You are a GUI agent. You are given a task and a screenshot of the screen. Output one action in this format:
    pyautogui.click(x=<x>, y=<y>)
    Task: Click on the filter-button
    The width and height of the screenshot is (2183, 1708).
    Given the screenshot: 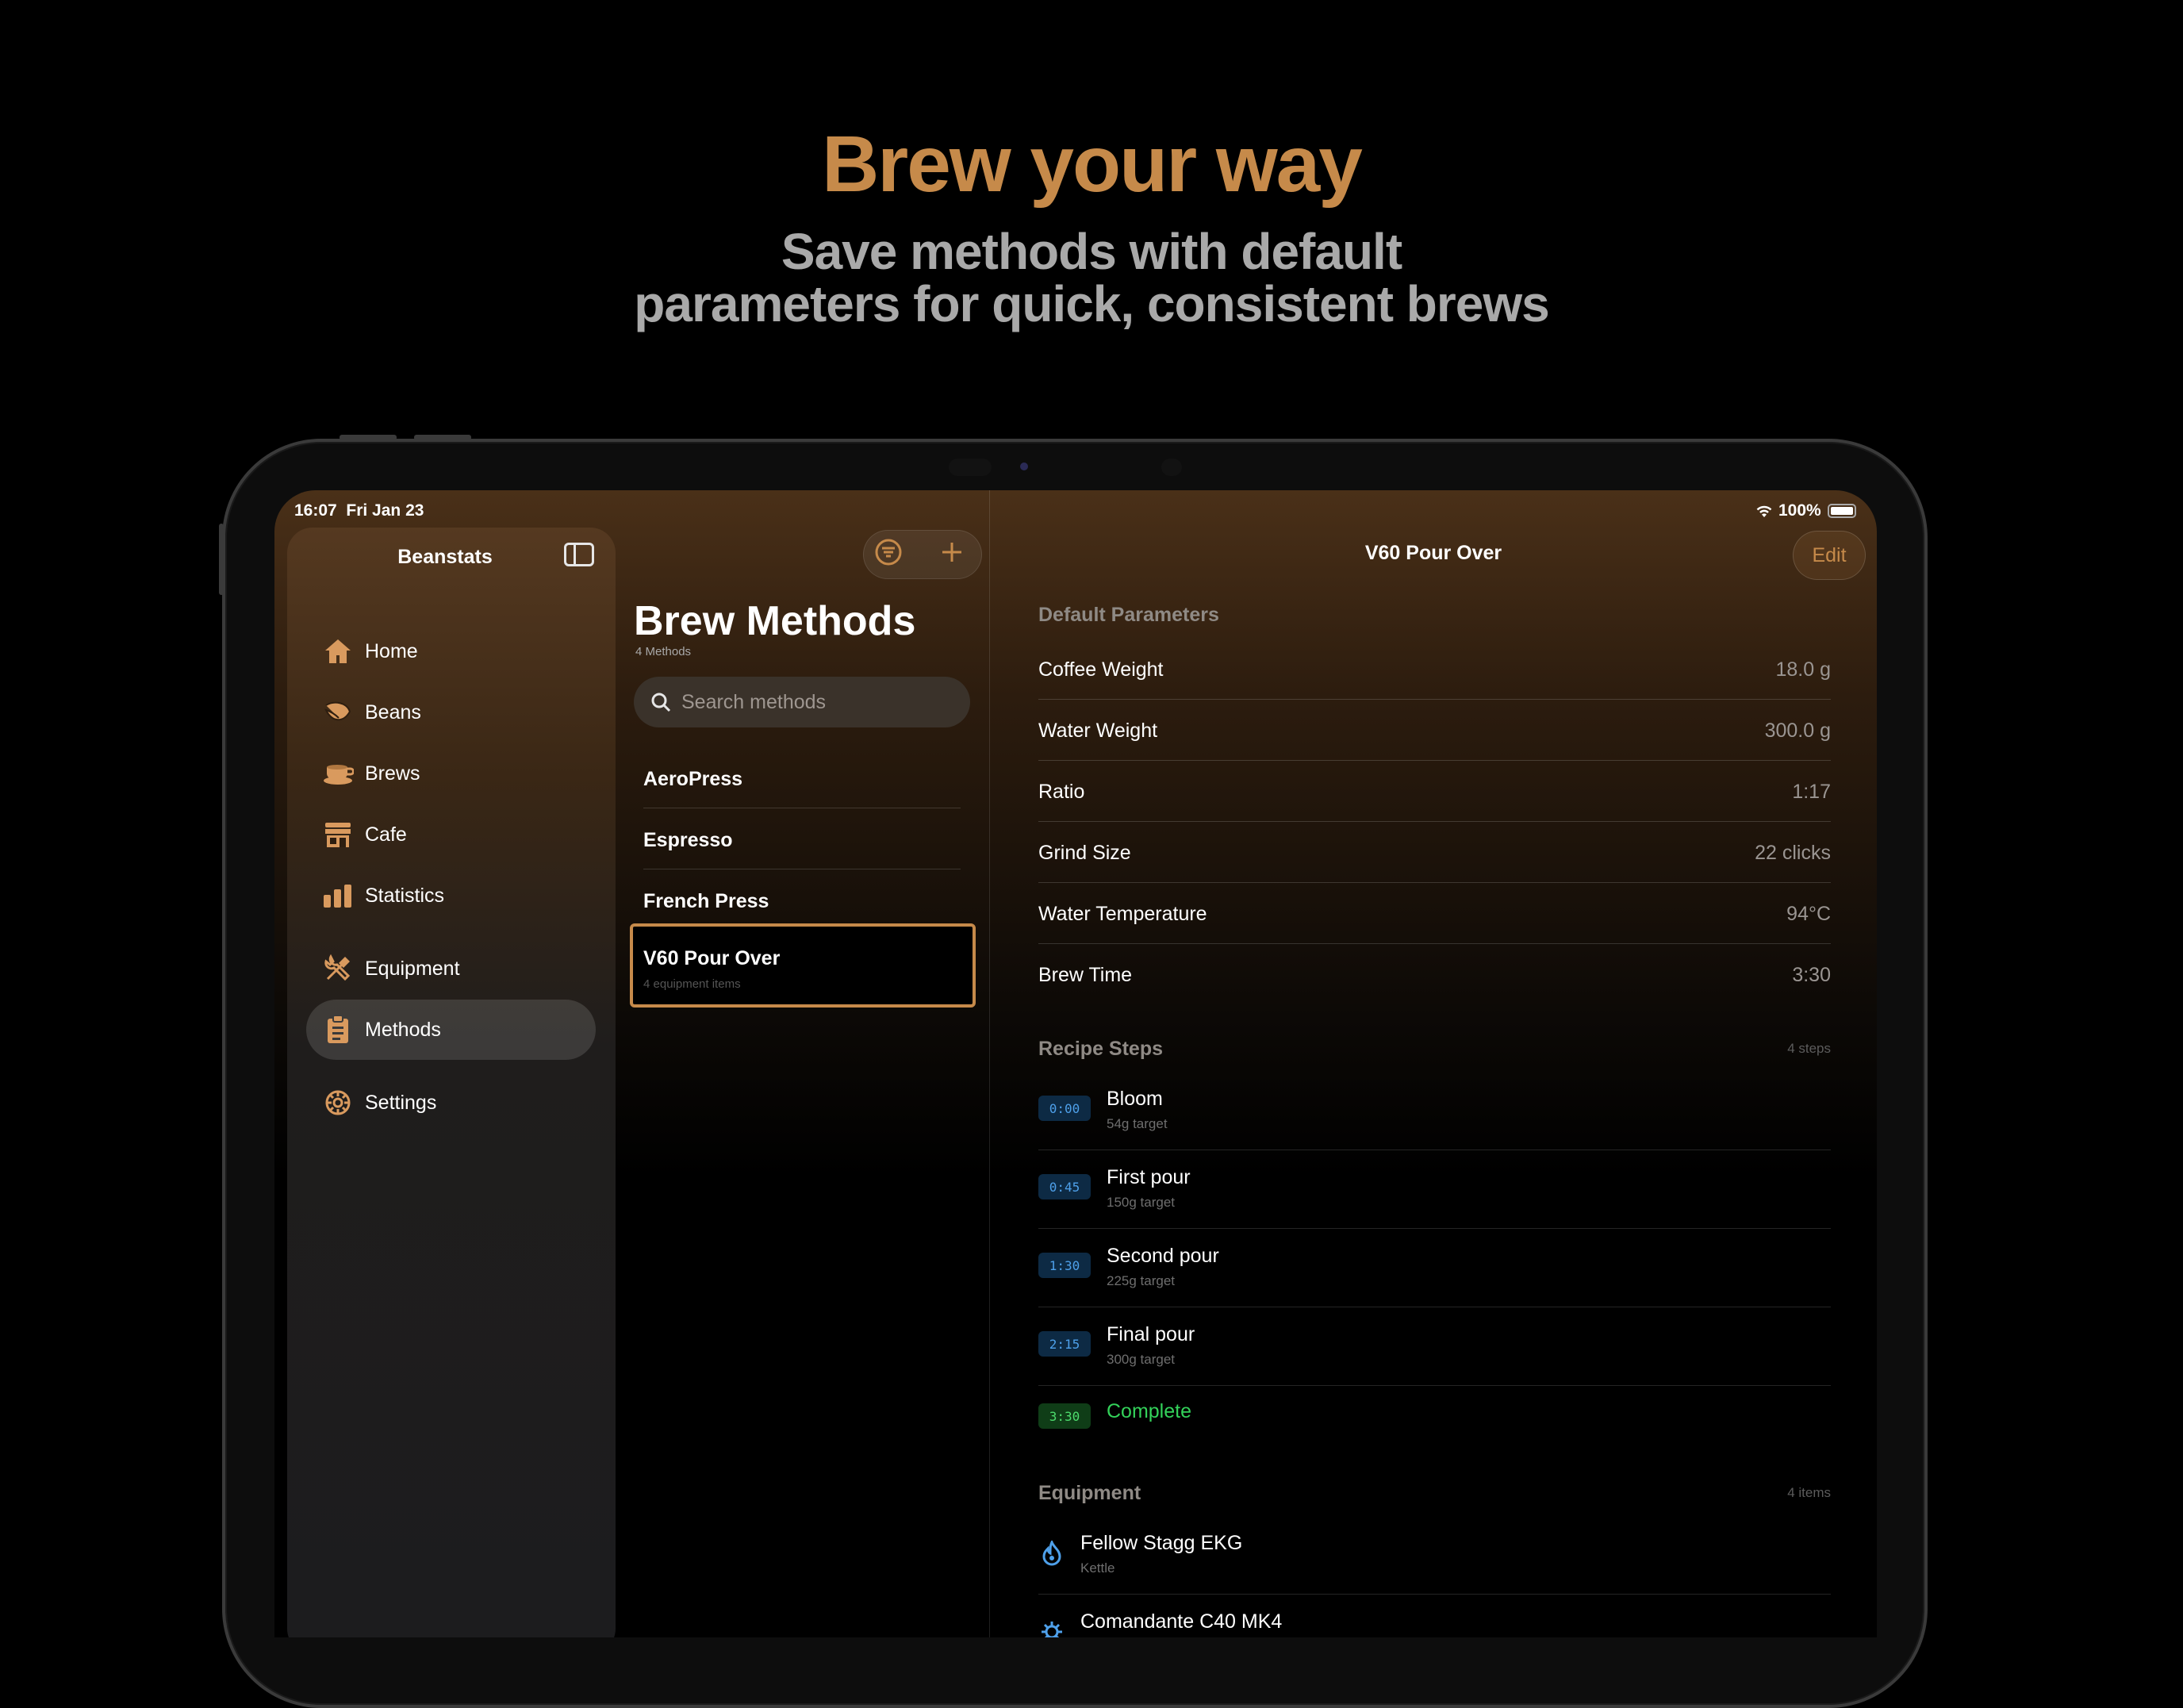 What is the action you would take?
    pyautogui.click(x=889, y=554)
    